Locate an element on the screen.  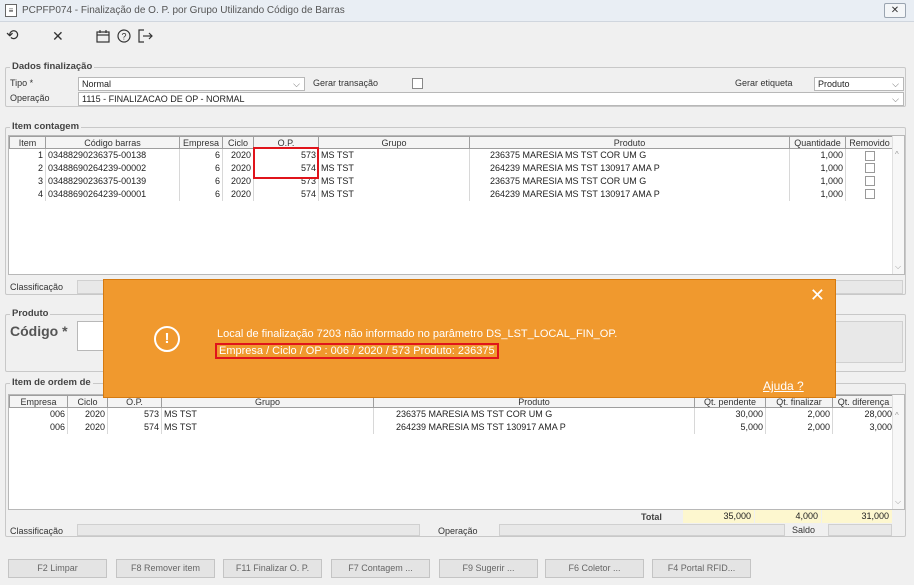
col-removido: Removido is located at coordinates (869, 142).